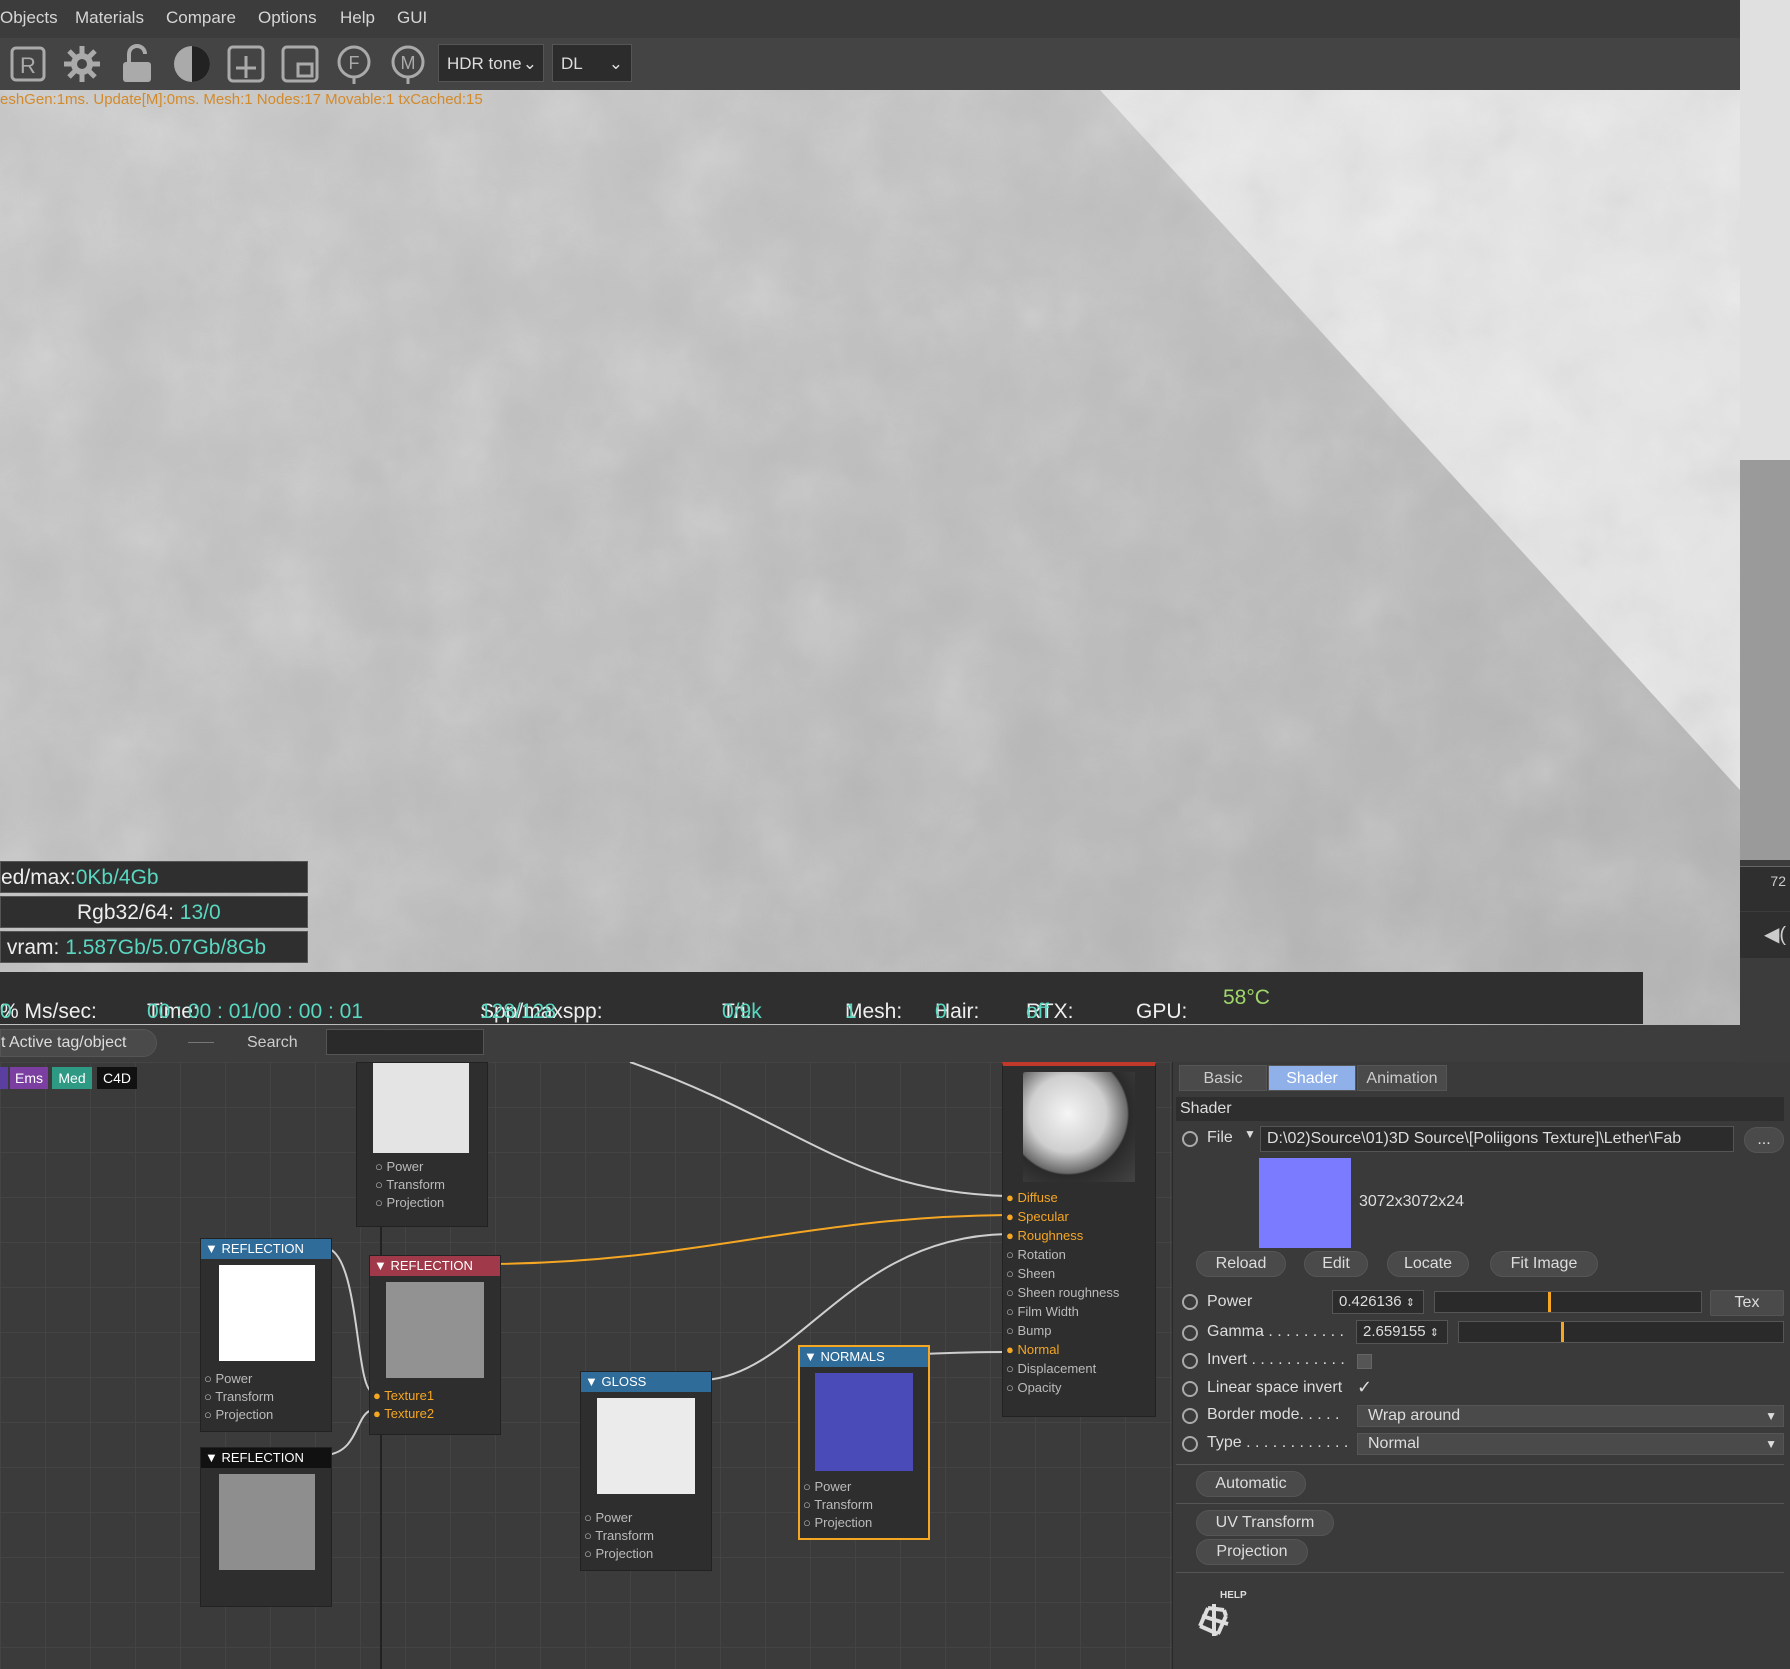 The width and height of the screenshot is (1790, 1669). What do you see at coordinates (1570, 1444) in the screenshot?
I see `type-select: Normal ▼` at bounding box center [1570, 1444].